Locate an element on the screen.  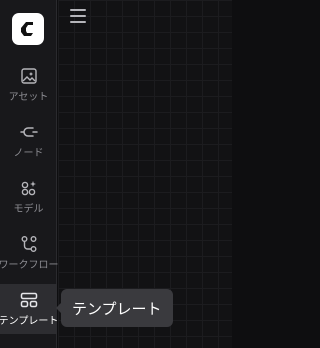
sidebar-item-workflows: ワークフロー is located at coordinates (29, 258).